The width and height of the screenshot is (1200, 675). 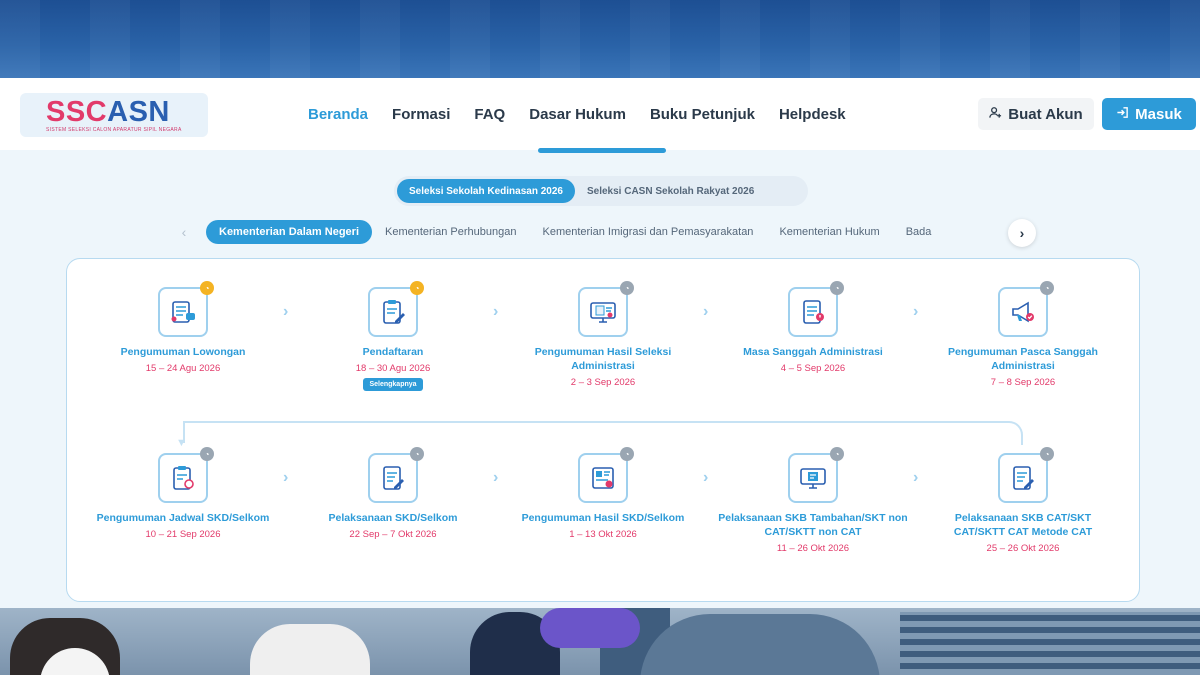 I want to click on nav-dasar-hukum: Dasar Hukum, so click(x=577, y=114).